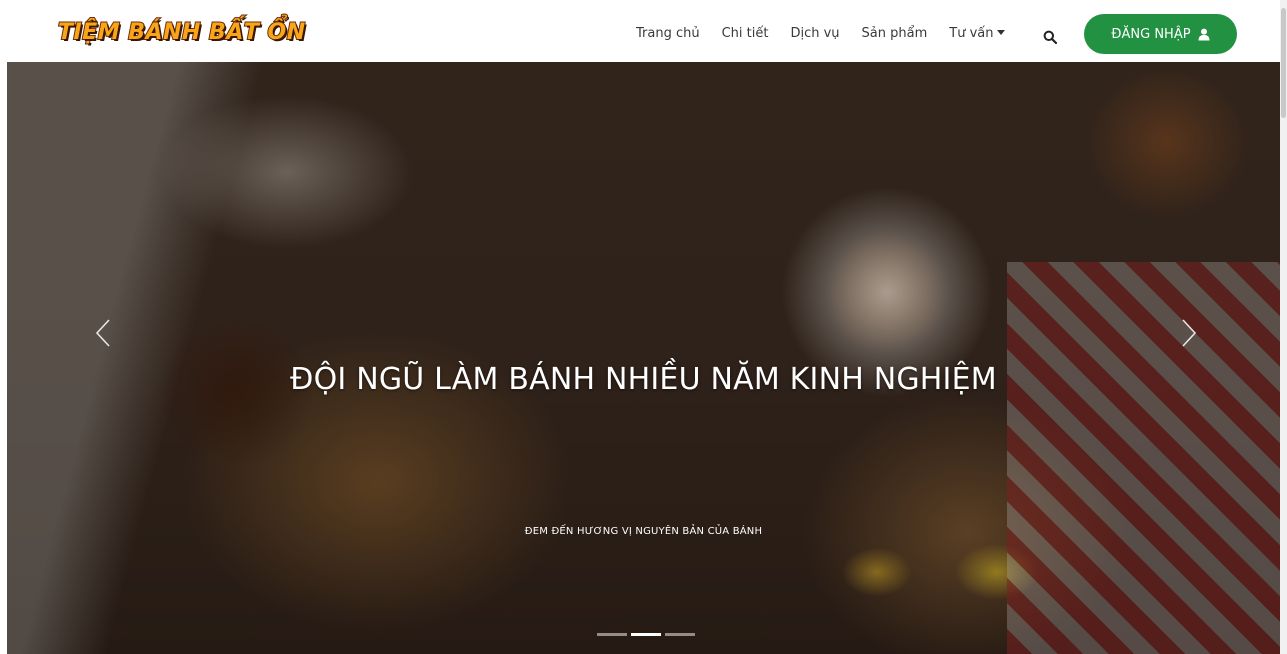  Describe the element at coordinates (895, 33) in the screenshot. I see `nav-item-san-pham: Sản phẩm` at that location.